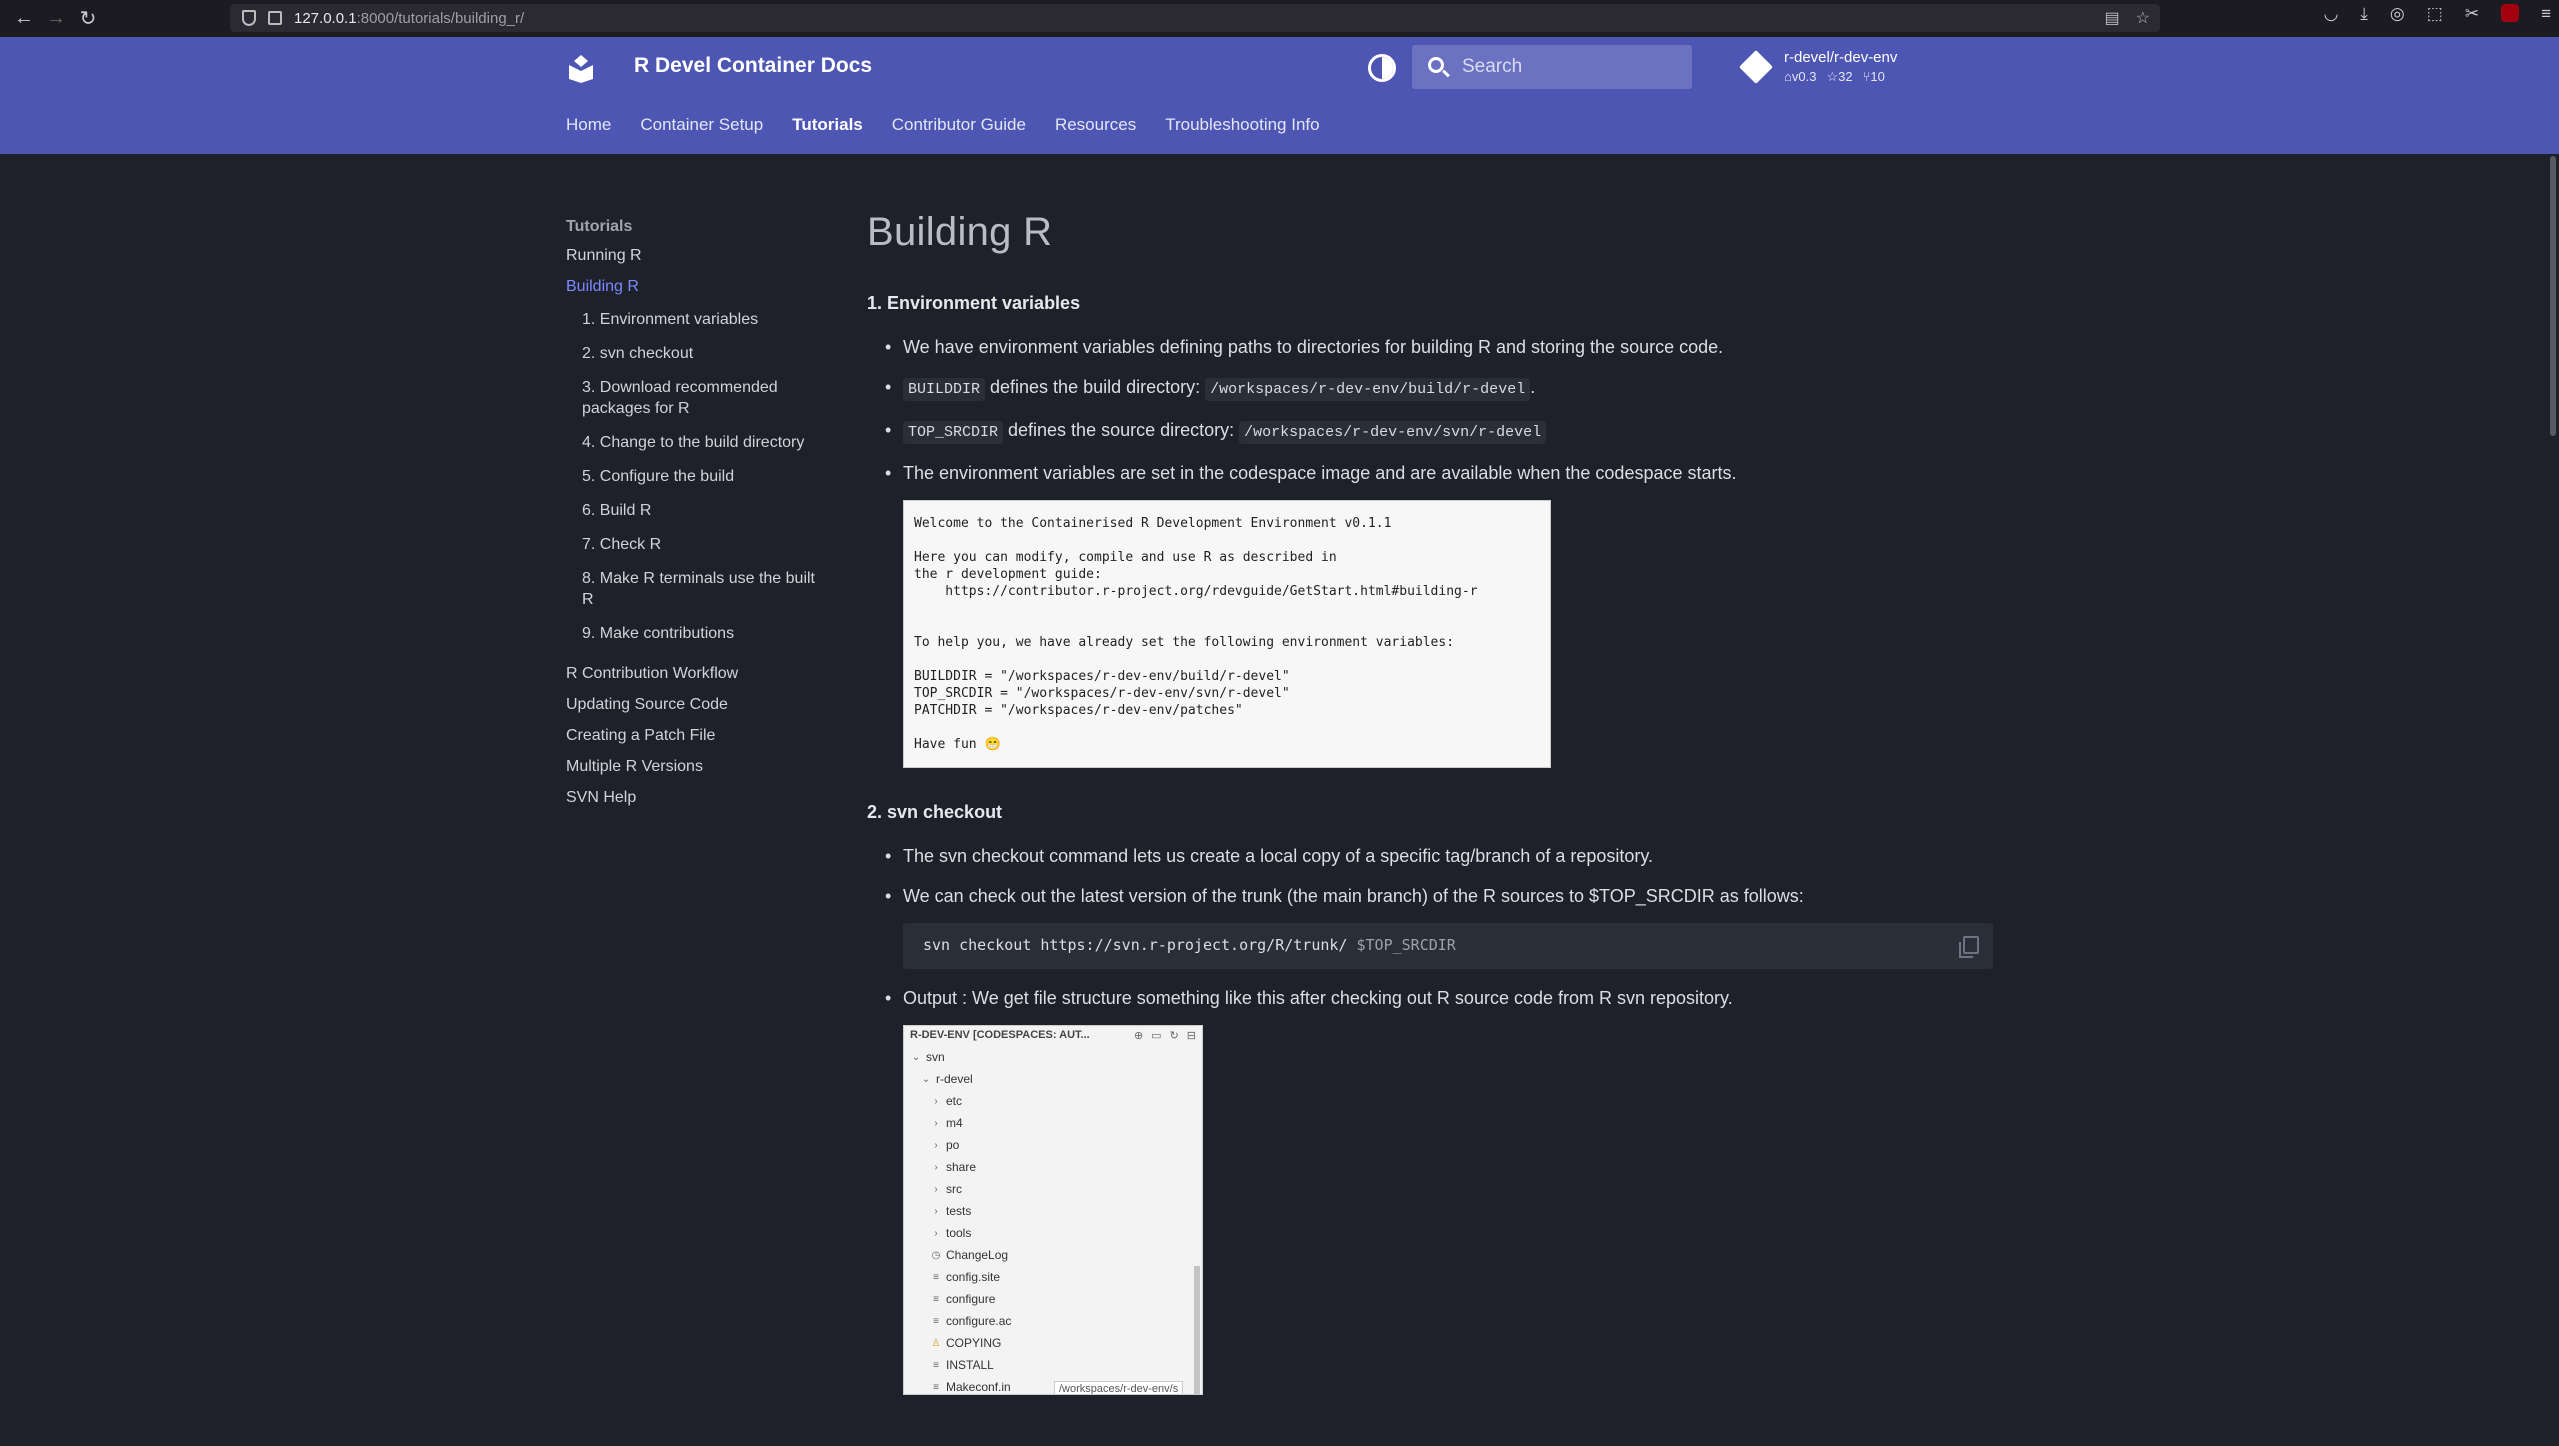 This screenshot has height=1446, width=2559. I want to click on menu-icon: ≡, so click(2546, 14).